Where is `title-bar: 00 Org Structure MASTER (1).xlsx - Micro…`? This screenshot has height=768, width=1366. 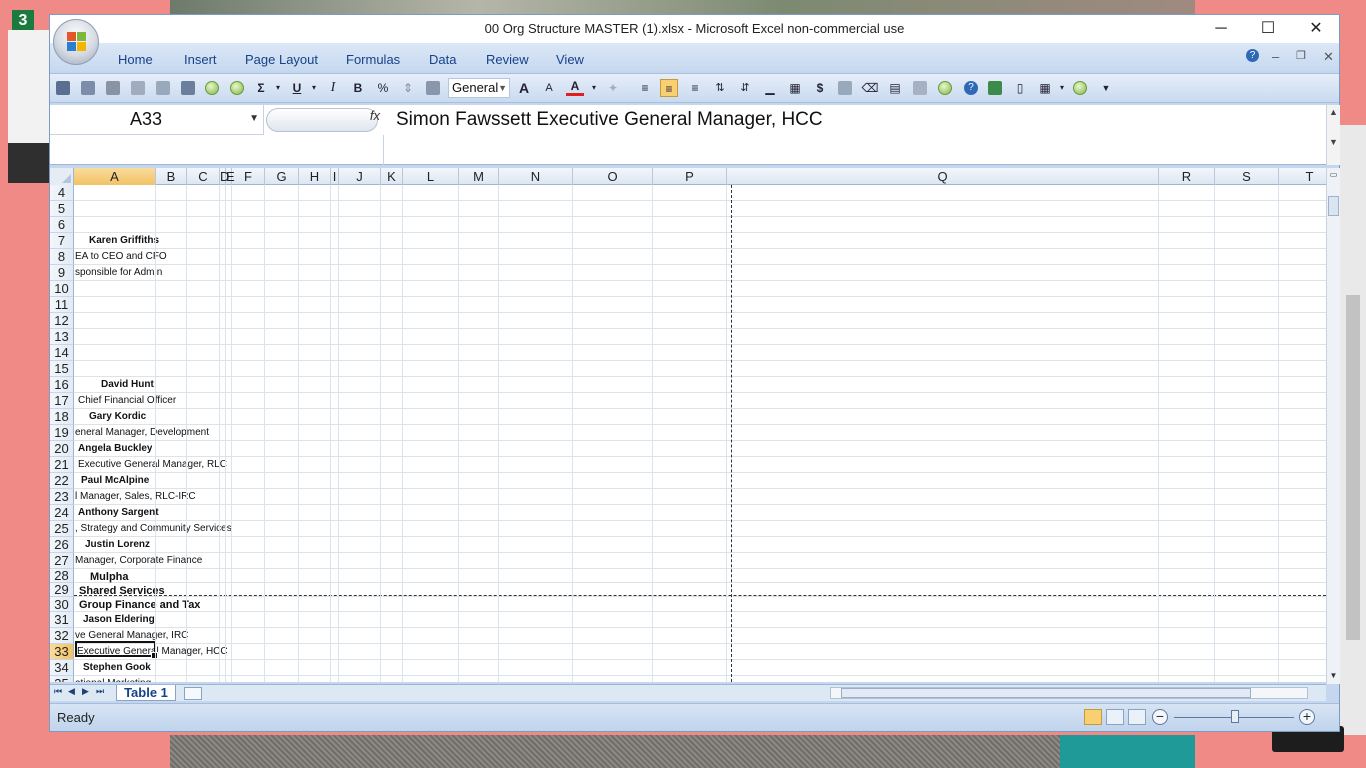
title-bar: 00 Org Structure MASTER (1).xlsx - Micro… is located at coordinates (694, 29).